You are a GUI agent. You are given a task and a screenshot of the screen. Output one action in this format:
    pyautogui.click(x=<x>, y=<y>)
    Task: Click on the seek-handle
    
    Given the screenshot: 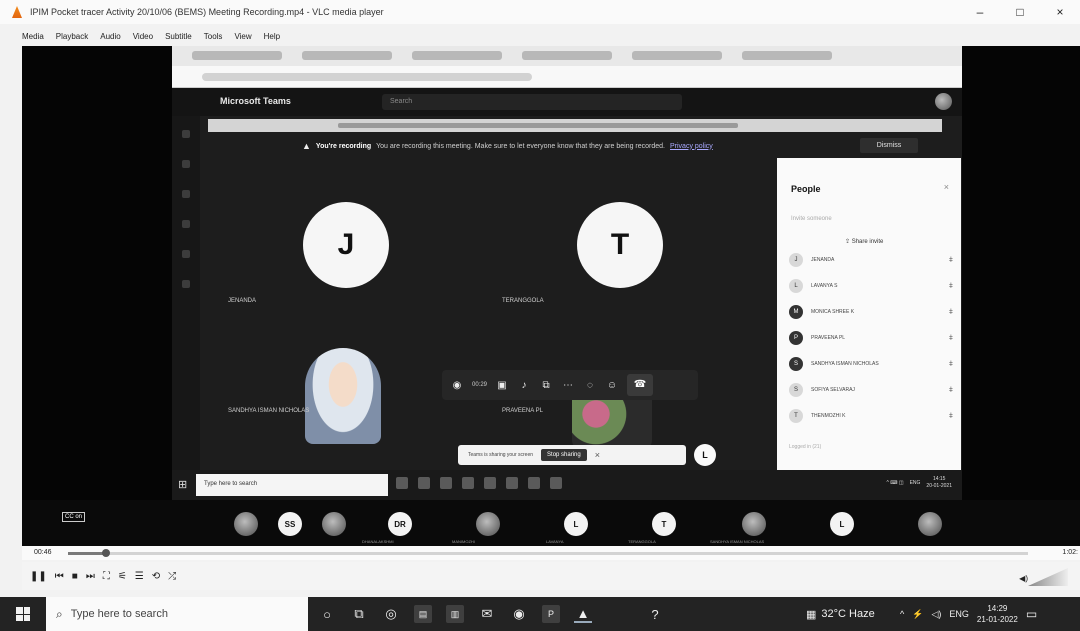 What is the action you would take?
    pyautogui.click(x=106, y=553)
    